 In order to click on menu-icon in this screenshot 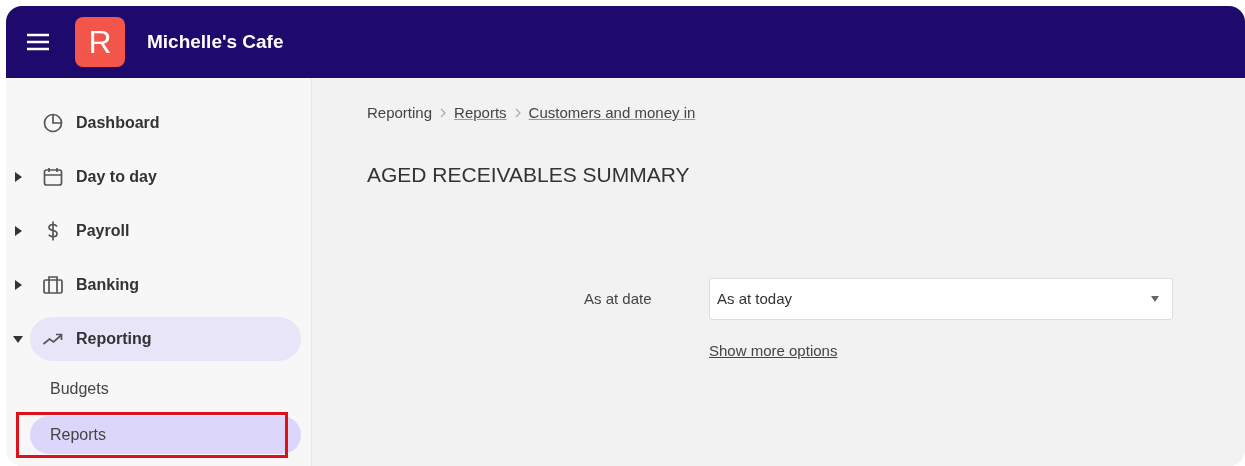, I will do `click(38, 42)`.